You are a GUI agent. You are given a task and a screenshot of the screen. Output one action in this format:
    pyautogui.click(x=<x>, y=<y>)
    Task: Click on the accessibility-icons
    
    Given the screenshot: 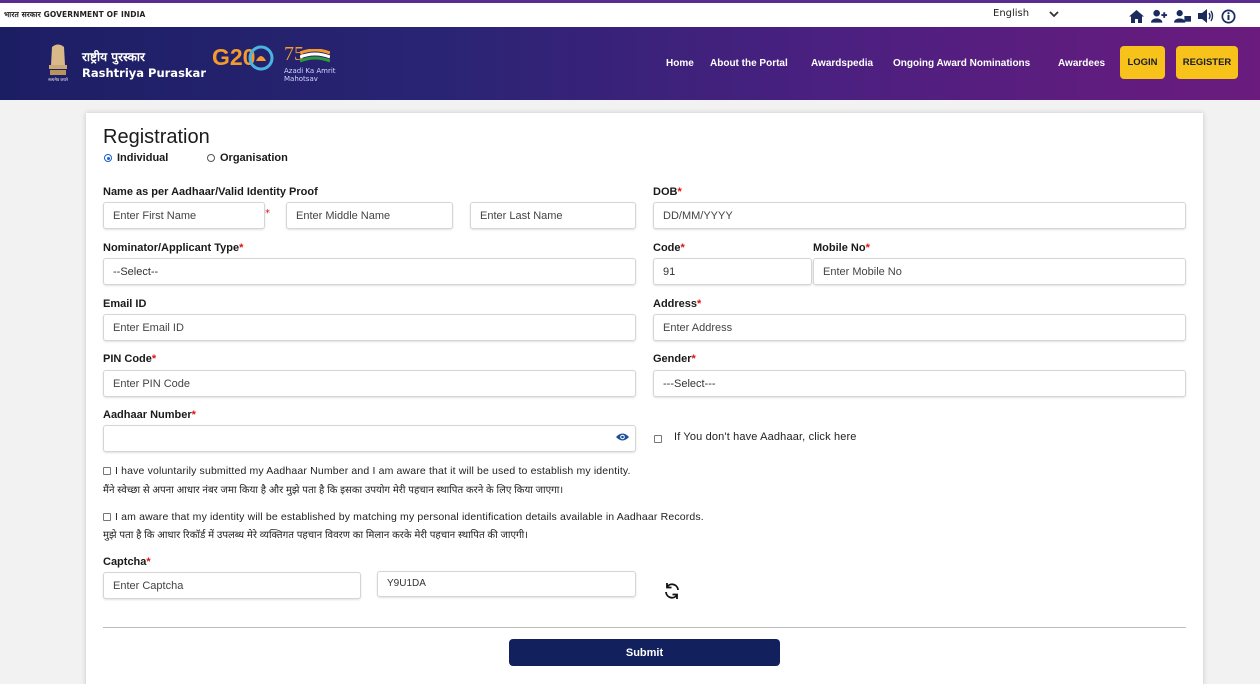 What is the action you would take?
    pyautogui.click(x=1182, y=16)
    